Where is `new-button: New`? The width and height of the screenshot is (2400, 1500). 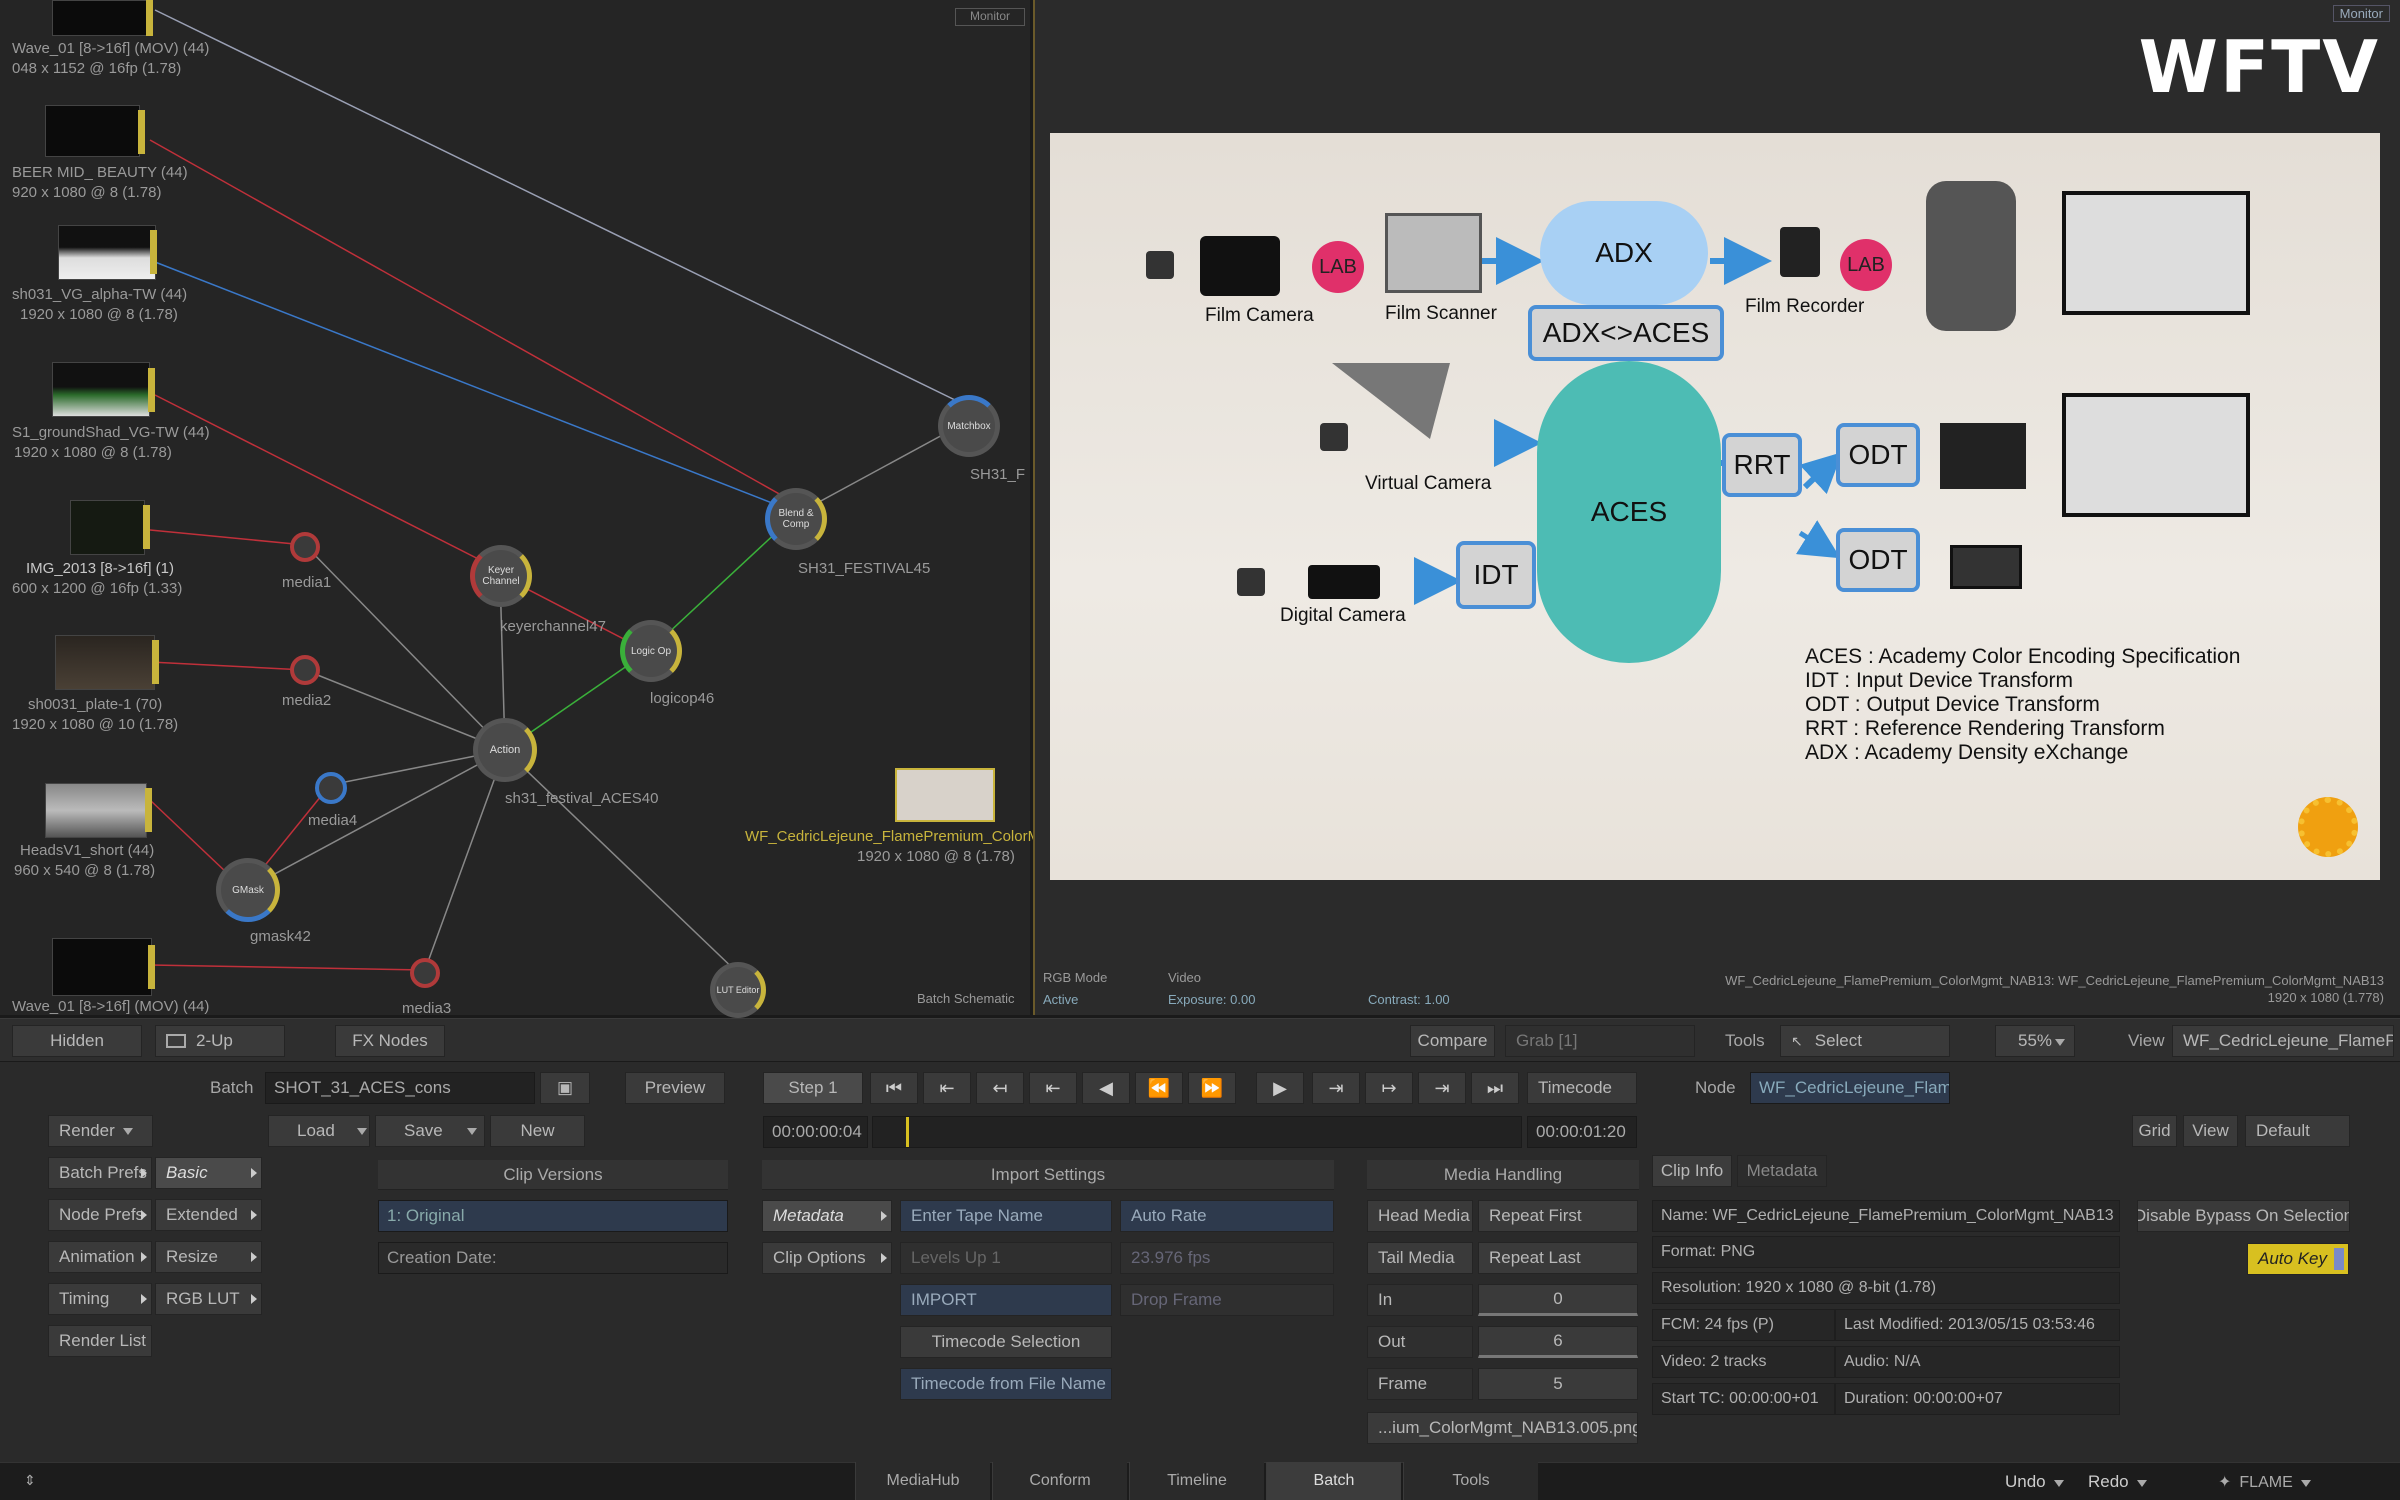
new-button: New is located at coordinates (537, 1131).